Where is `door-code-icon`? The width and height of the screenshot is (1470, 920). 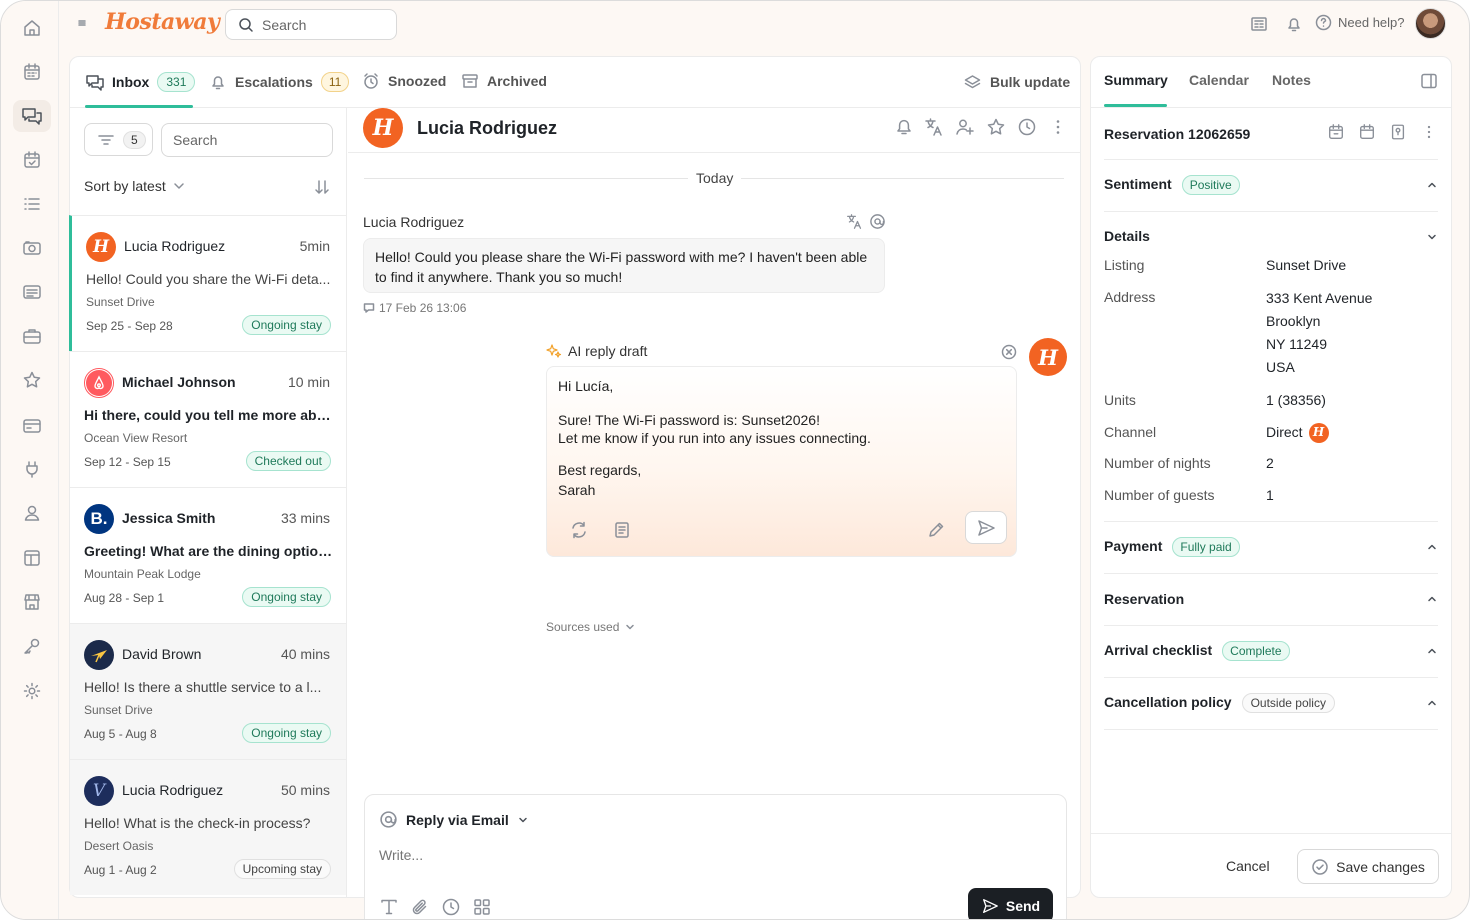
door-code-icon is located at coordinates (1398, 132).